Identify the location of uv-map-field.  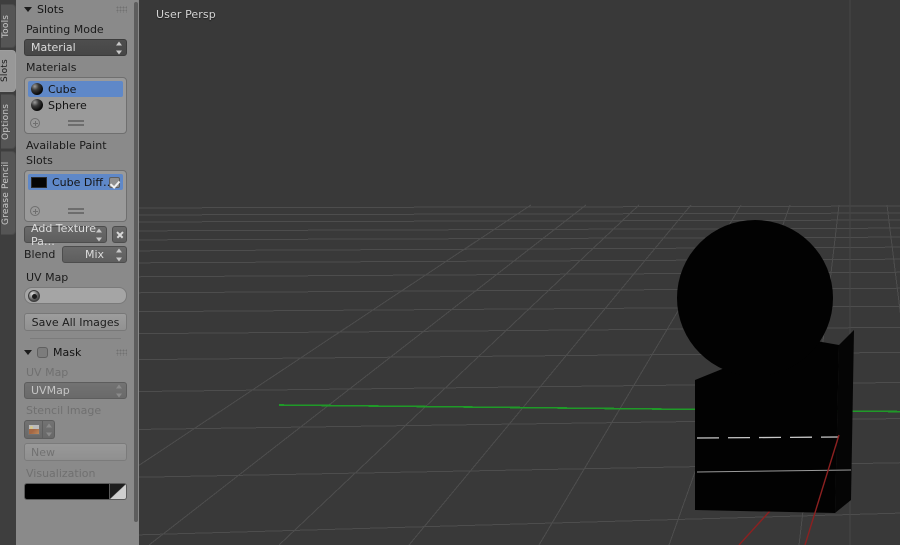
(75, 295).